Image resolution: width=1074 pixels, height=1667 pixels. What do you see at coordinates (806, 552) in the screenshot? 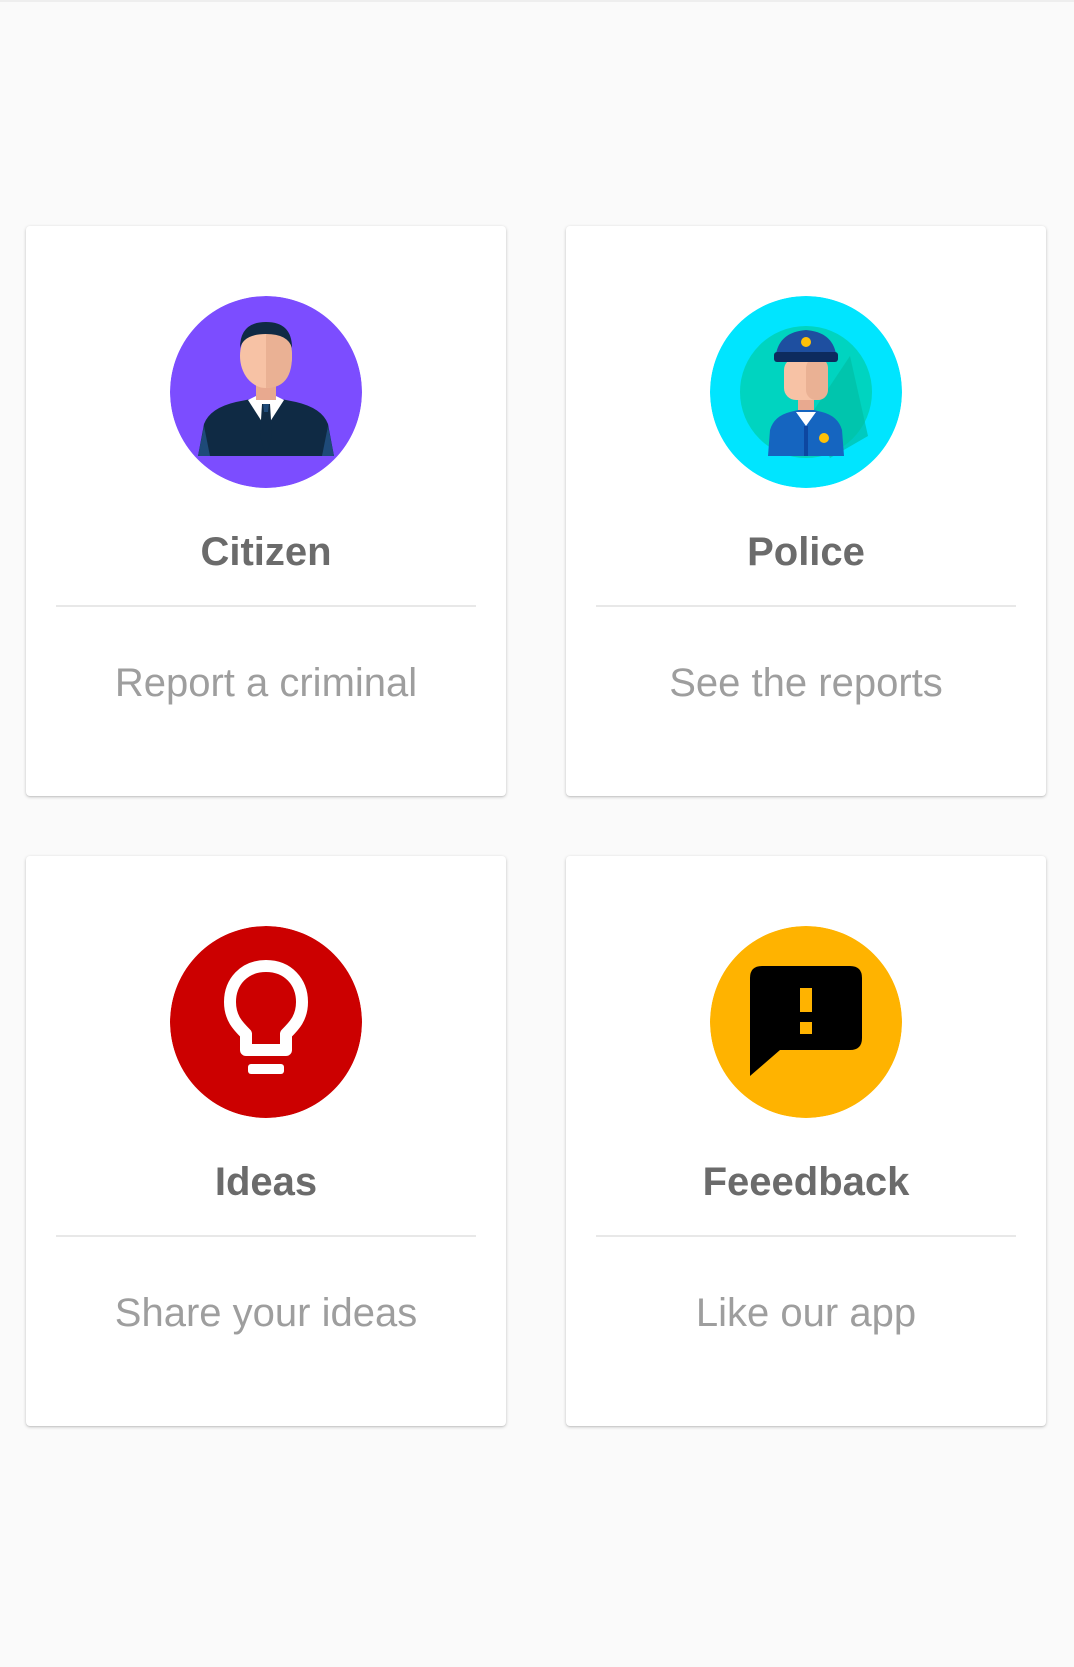
I see `card-title: Police` at bounding box center [806, 552].